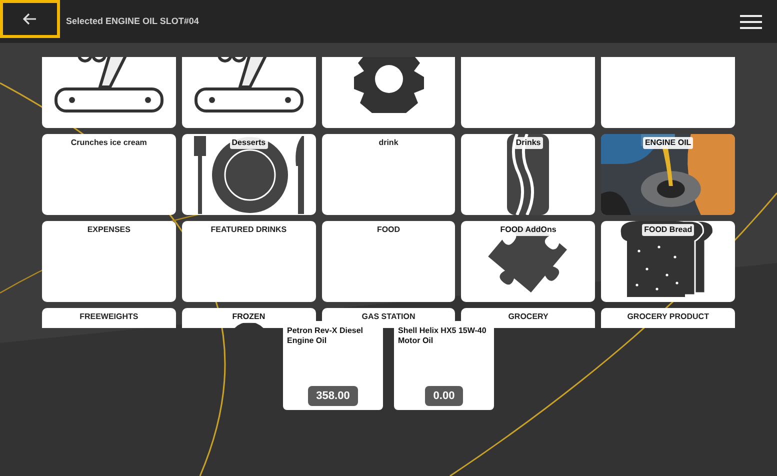  Describe the element at coordinates (389, 143) in the screenshot. I see `category-label: drink` at that location.